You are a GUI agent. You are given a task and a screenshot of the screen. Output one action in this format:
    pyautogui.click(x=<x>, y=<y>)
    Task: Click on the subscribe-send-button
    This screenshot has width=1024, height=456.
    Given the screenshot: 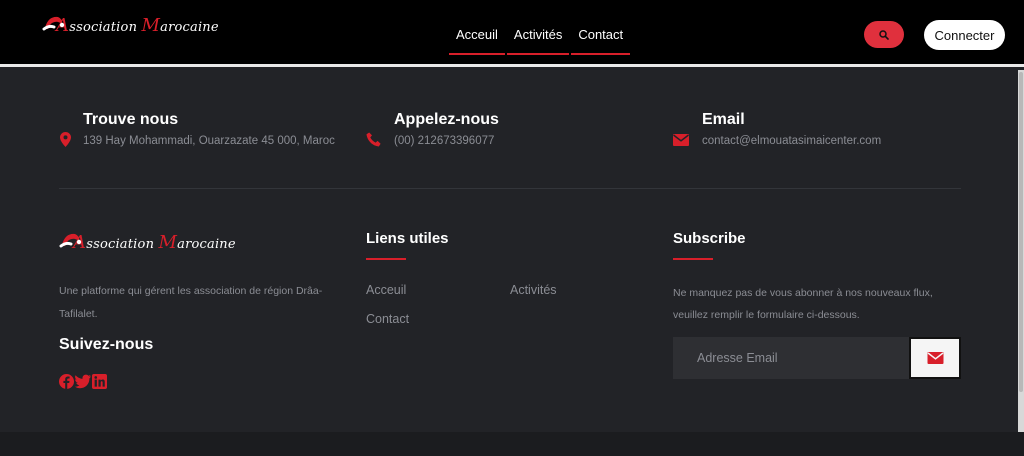 What is the action you would take?
    pyautogui.click(x=935, y=358)
    